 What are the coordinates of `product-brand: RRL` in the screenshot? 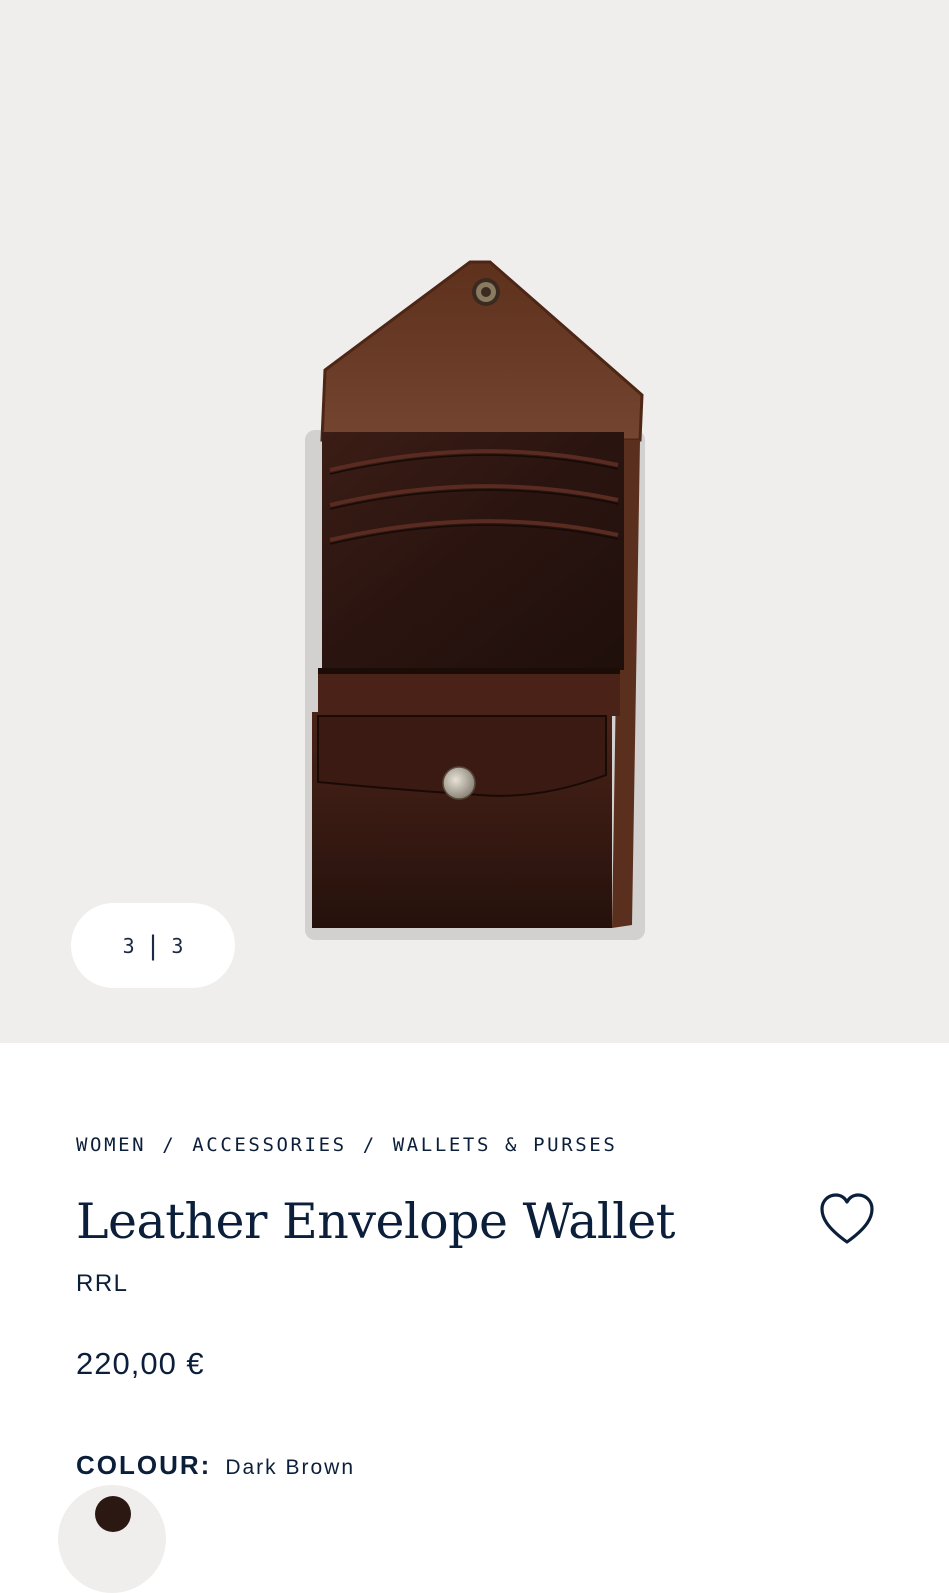 It's located at (102, 1283).